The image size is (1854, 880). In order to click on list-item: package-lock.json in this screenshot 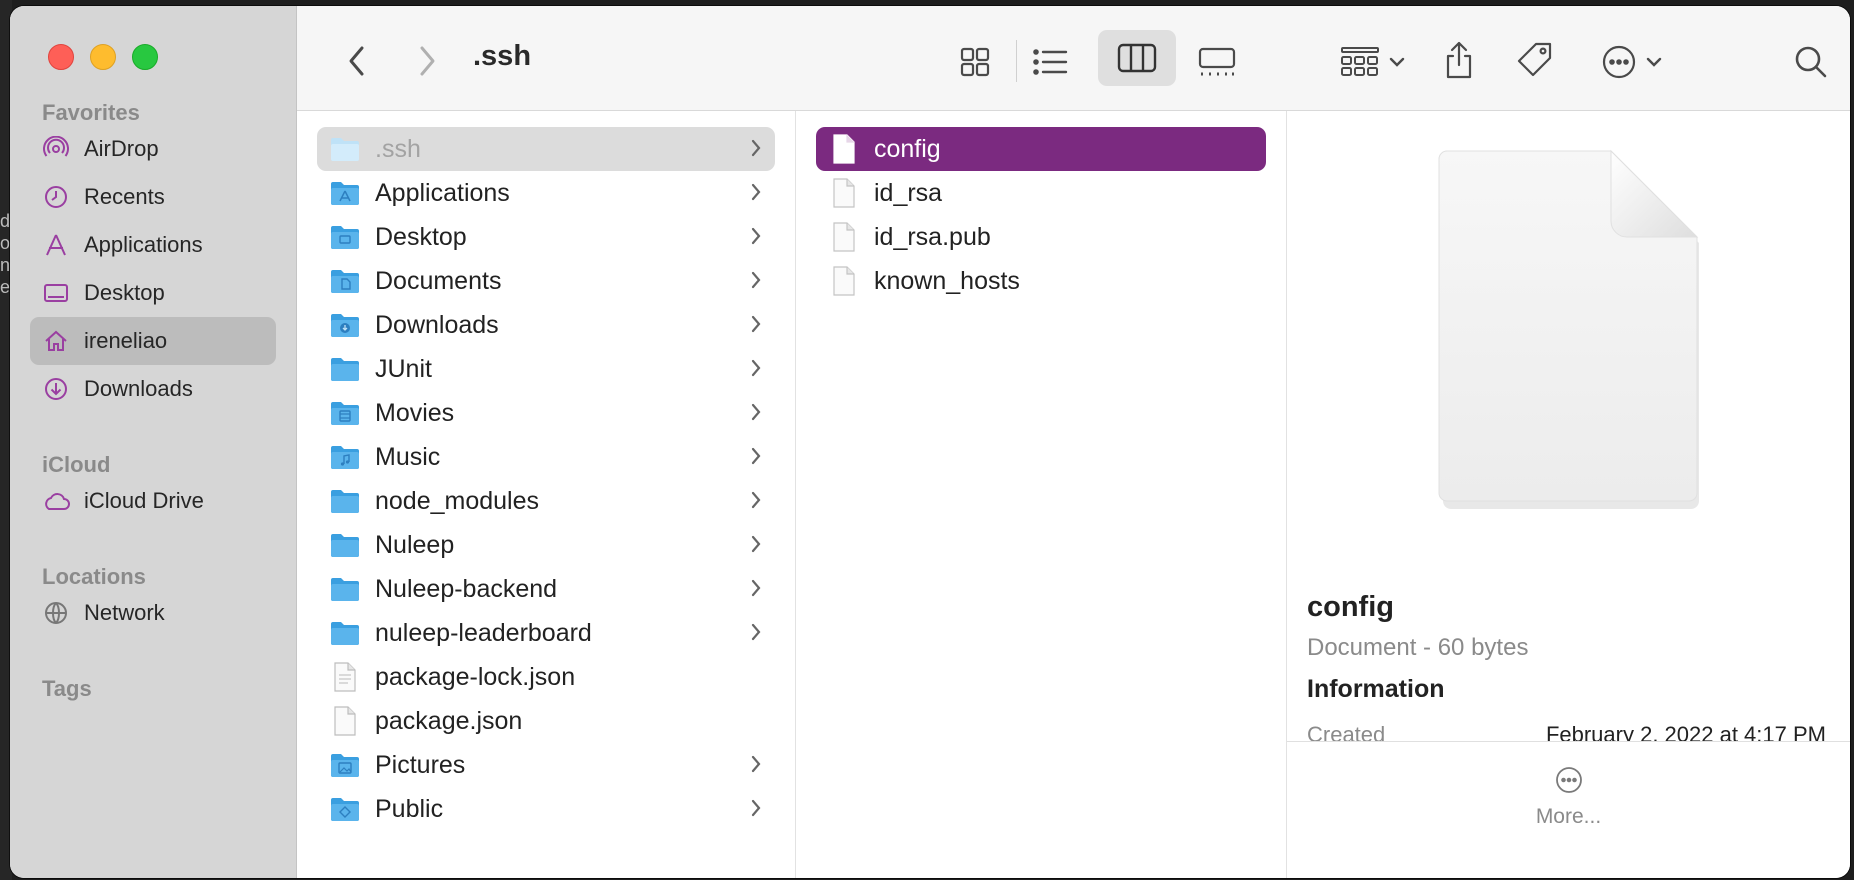, I will do `click(546, 677)`.